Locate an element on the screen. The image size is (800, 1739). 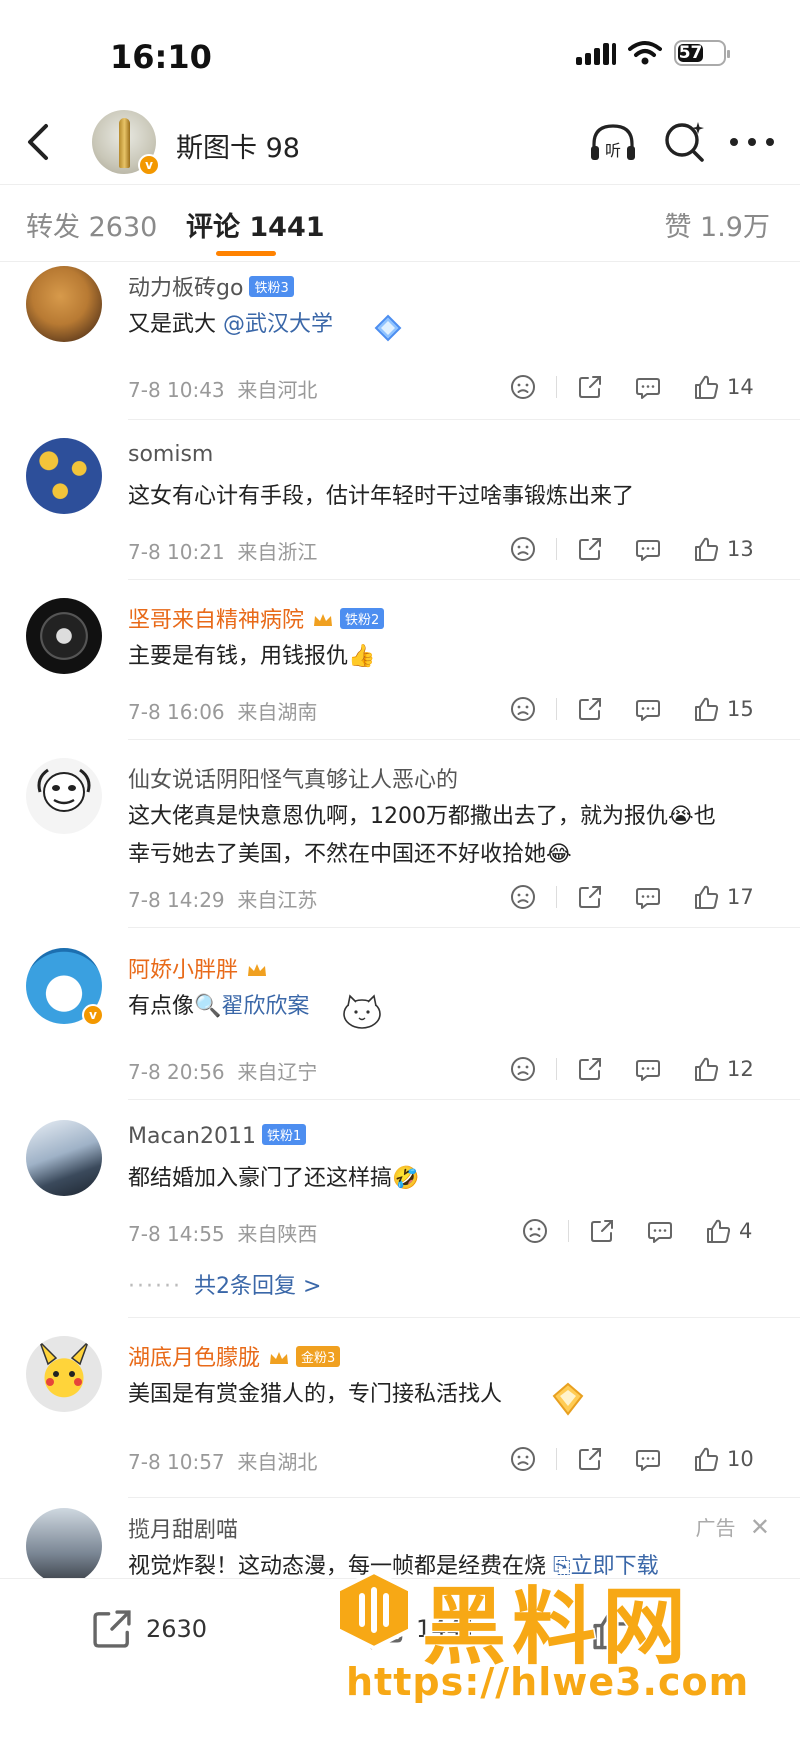
fan-badge: 金粉3 is located at coordinates (318, 1356).